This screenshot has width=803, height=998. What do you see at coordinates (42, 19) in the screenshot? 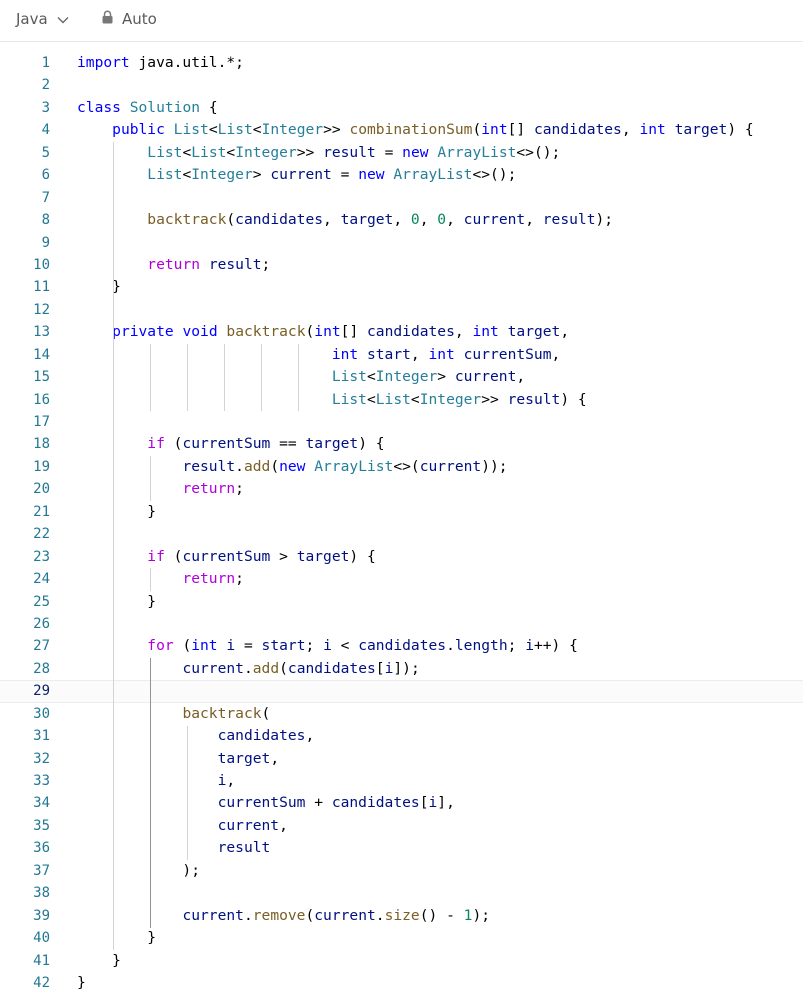
I see `language-selector: Java` at bounding box center [42, 19].